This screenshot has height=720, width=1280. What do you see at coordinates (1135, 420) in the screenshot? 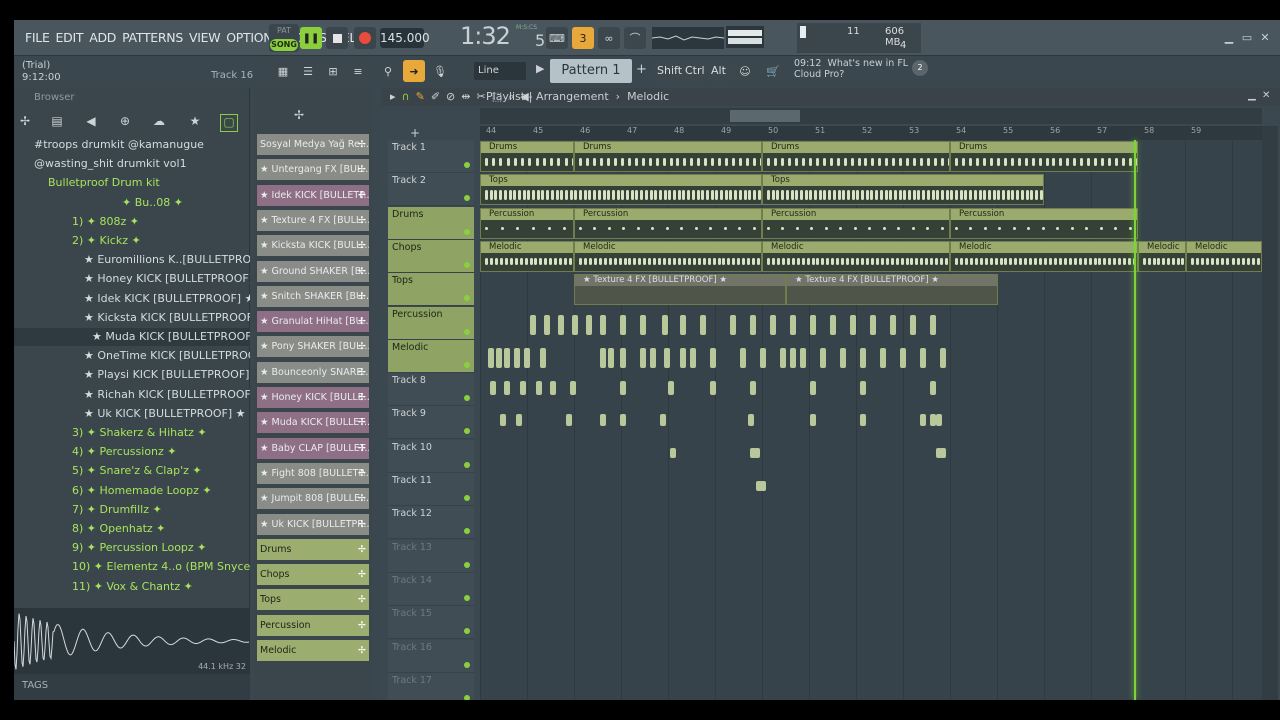
I see `playhead` at bounding box center [1135, 420].